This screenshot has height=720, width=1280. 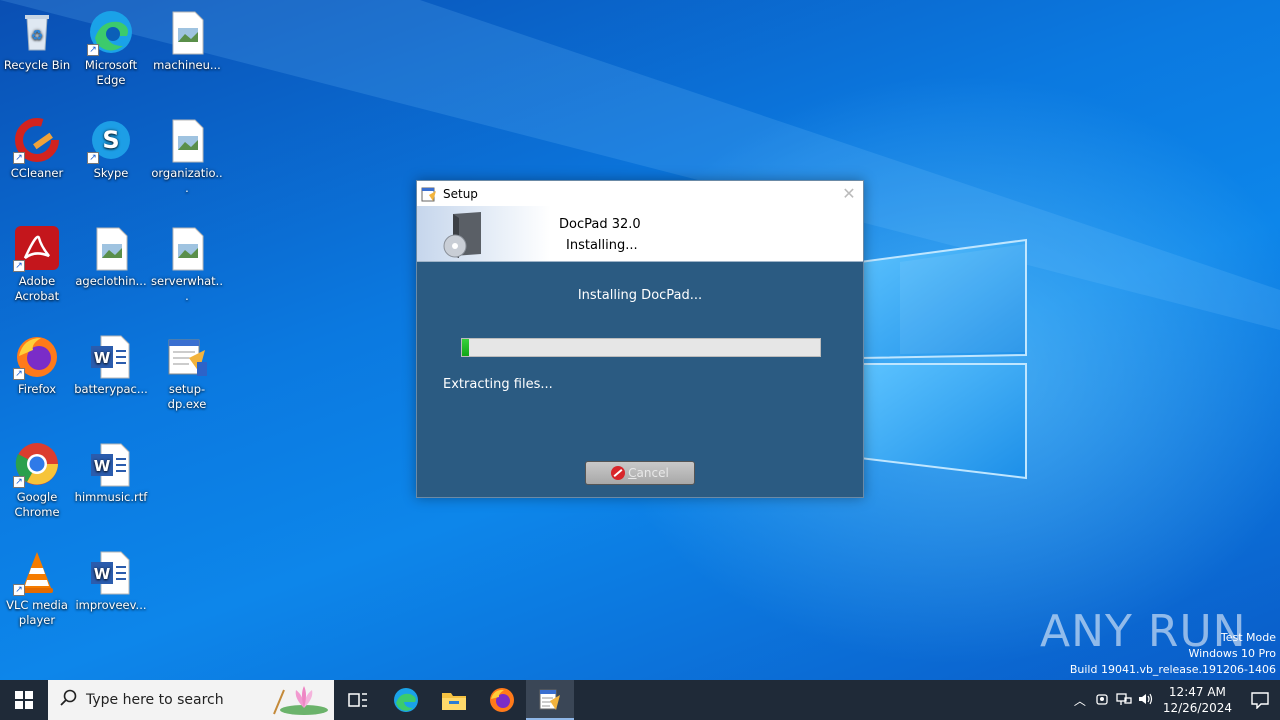 I want to click on taskbar-edge, so click(x=406, y=700).